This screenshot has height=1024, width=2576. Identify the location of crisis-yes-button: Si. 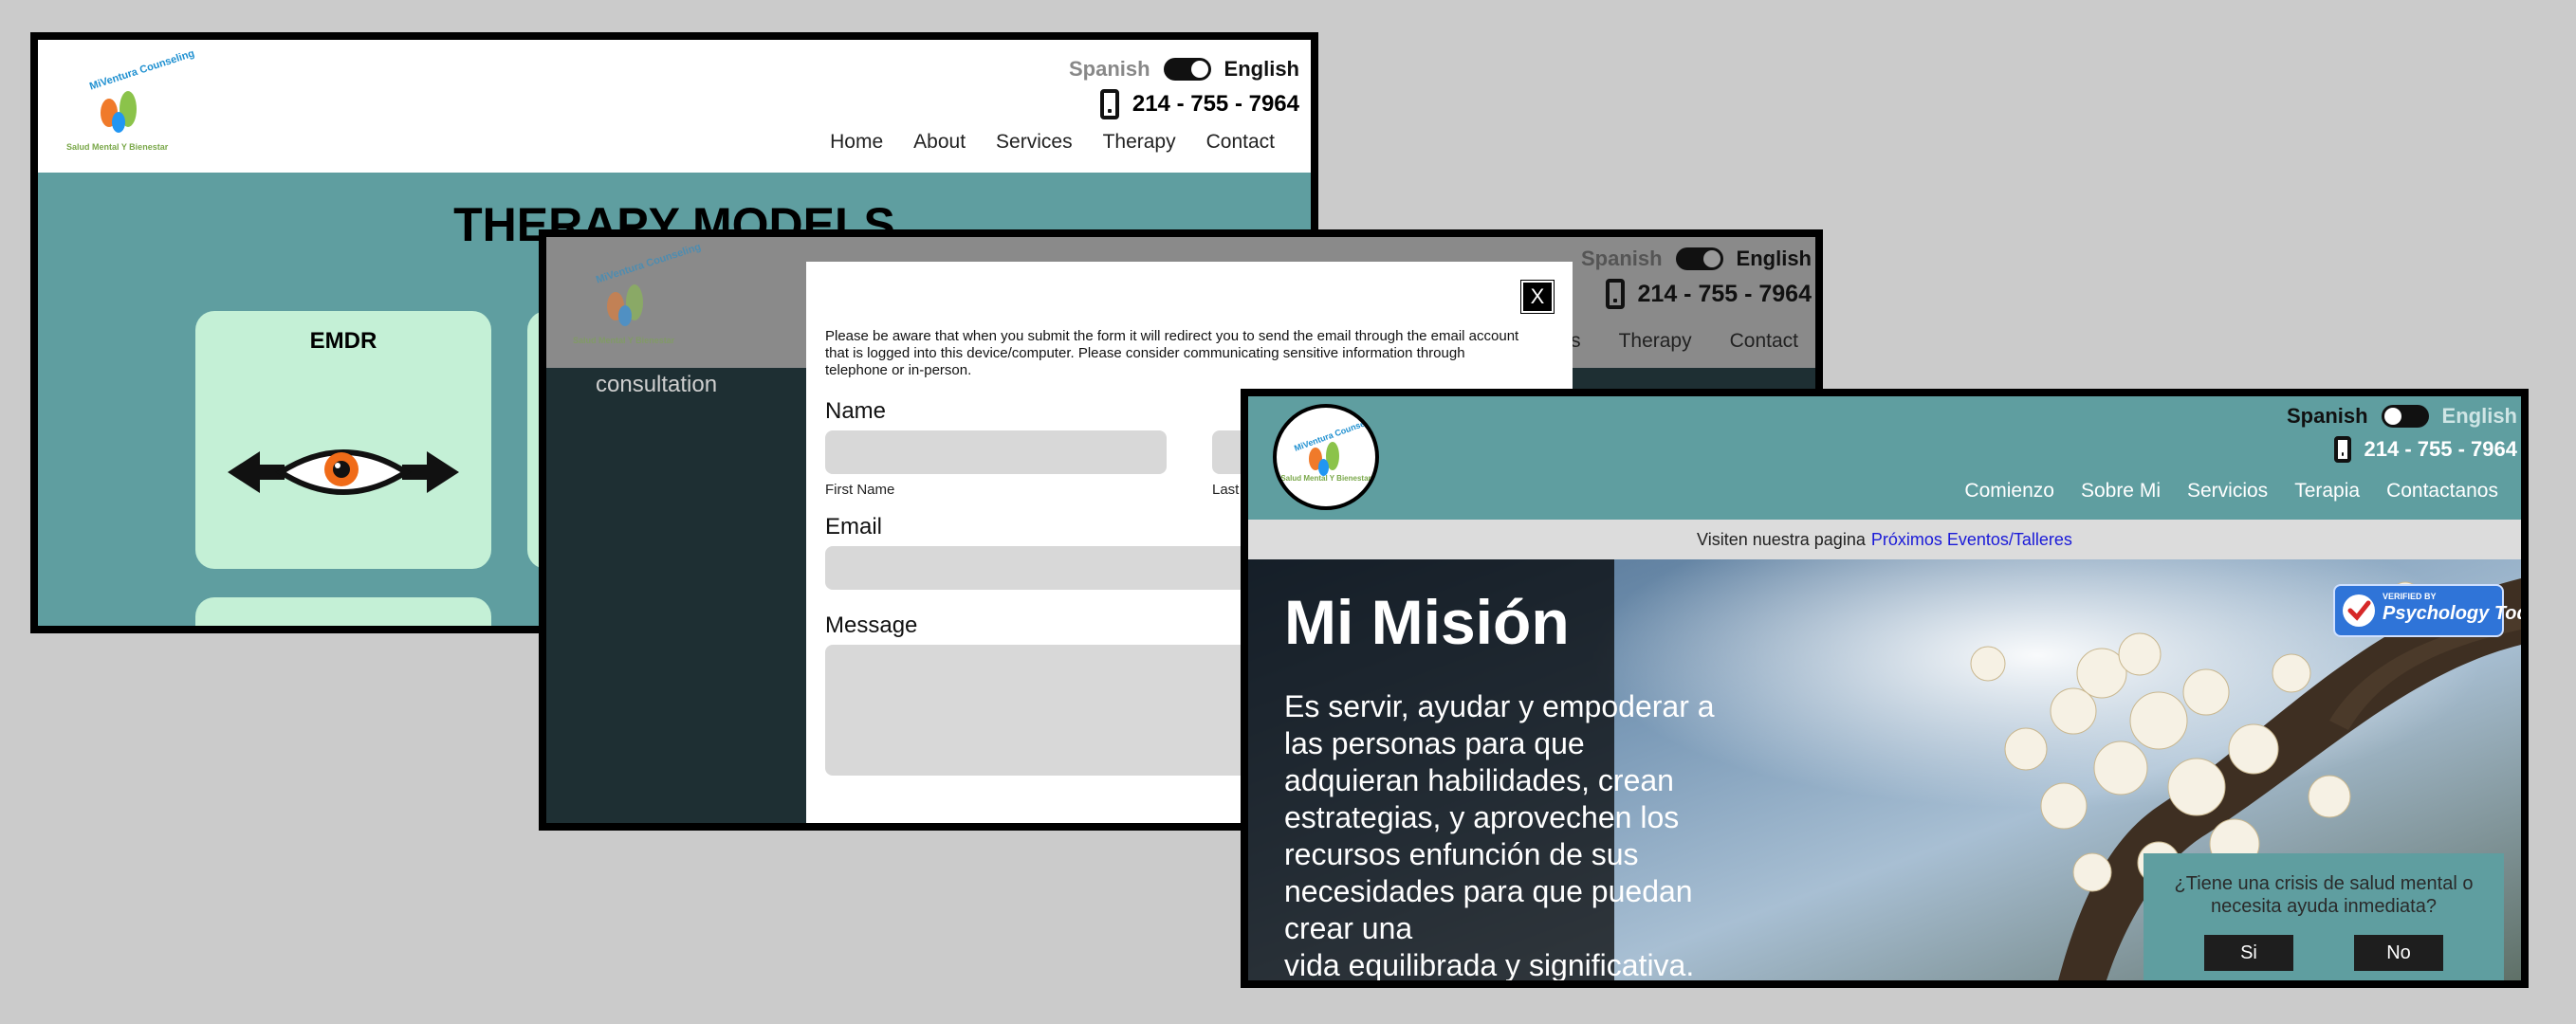
(2248, 953).